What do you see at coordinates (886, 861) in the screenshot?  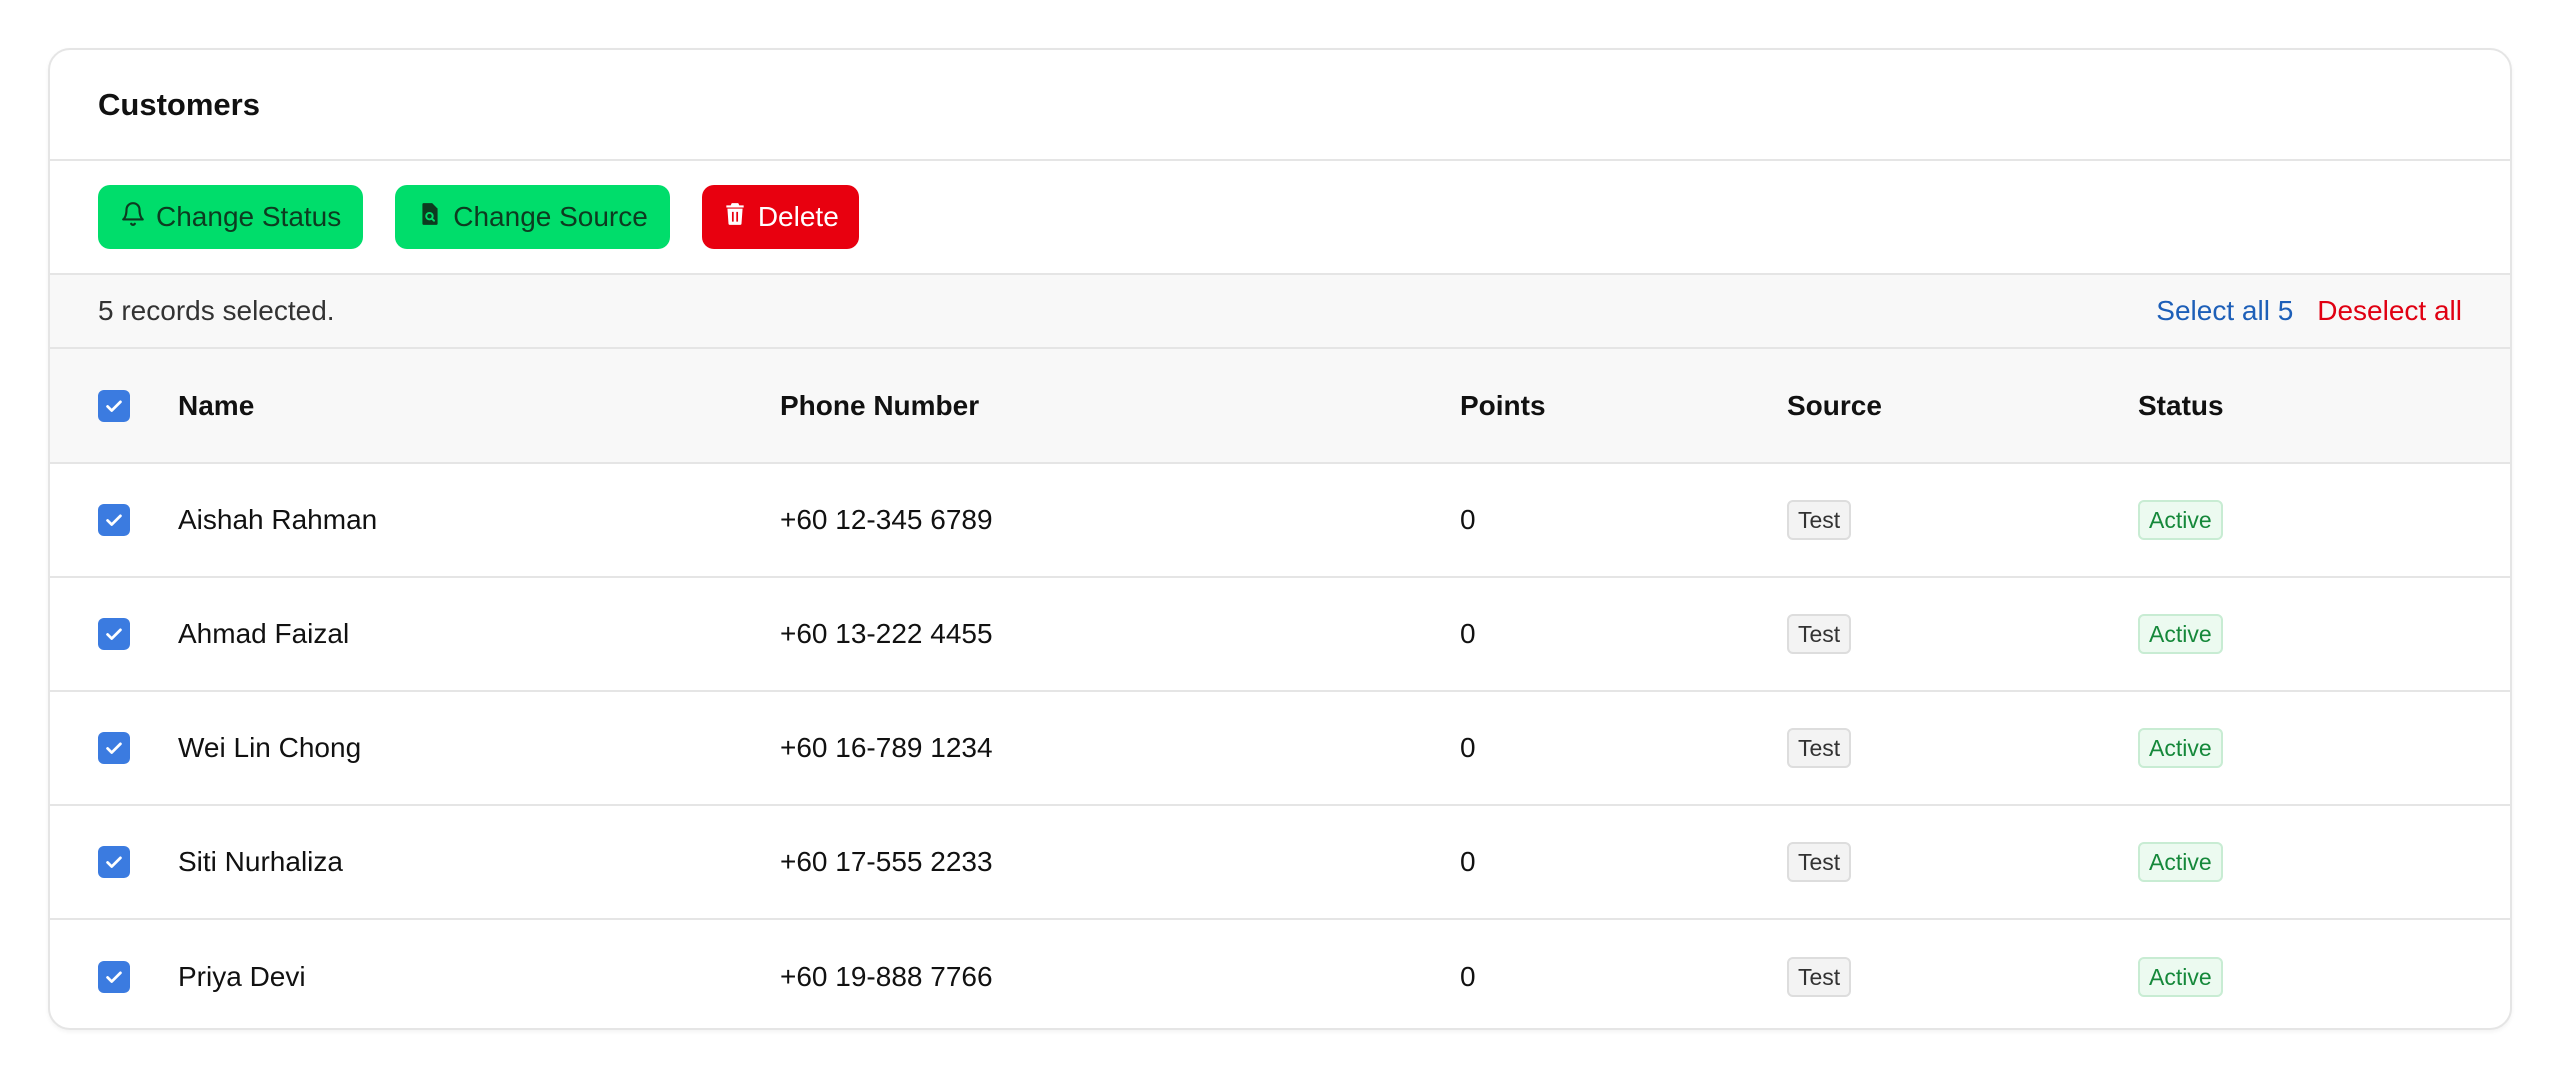 I see `cell-phone: +60 17-555 2233` at bounding box center [886, 861].